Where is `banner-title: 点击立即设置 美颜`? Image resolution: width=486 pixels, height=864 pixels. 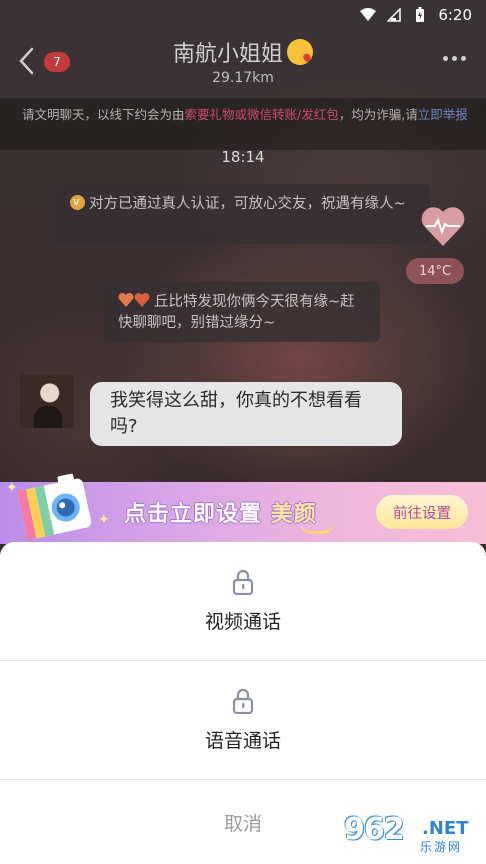
banner-title: 点击立即设置 美颜 is located at coordinates (220, 512).